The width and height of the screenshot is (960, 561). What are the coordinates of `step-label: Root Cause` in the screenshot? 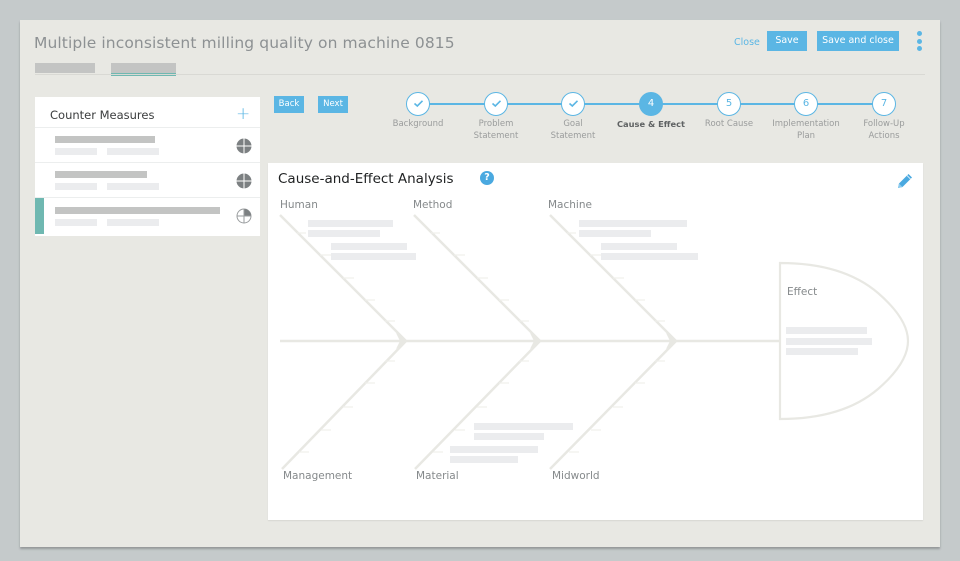 It's located at (729, 124).